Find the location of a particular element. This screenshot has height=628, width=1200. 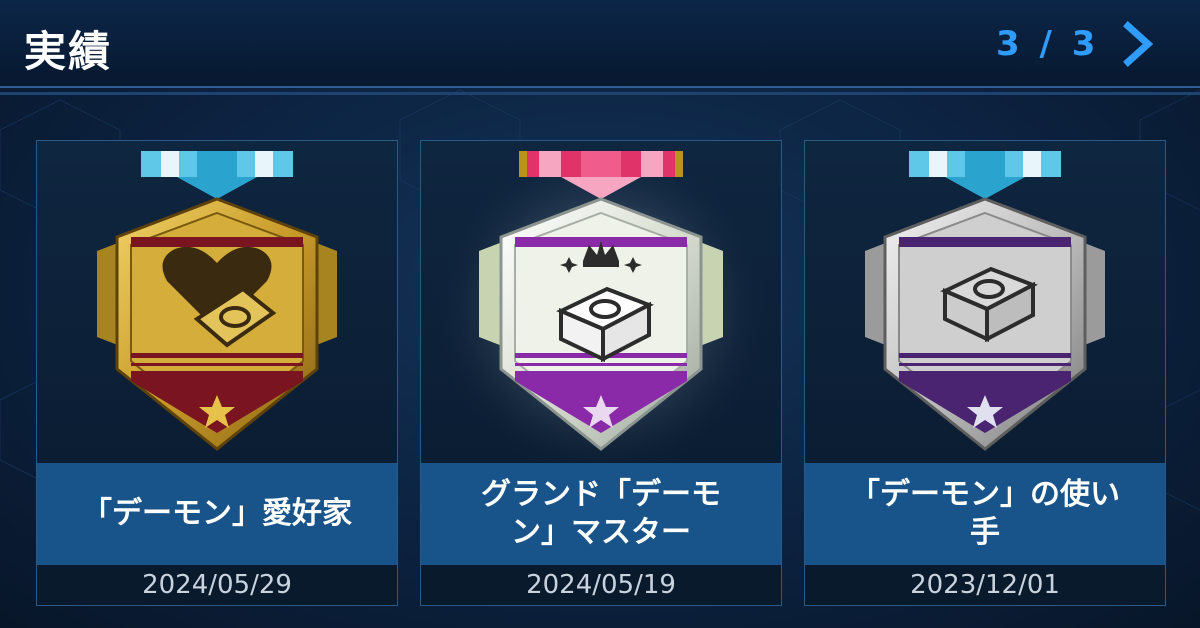

achievement-name: 「デーモン」の使い 手 is located at coordinates (985, 514).